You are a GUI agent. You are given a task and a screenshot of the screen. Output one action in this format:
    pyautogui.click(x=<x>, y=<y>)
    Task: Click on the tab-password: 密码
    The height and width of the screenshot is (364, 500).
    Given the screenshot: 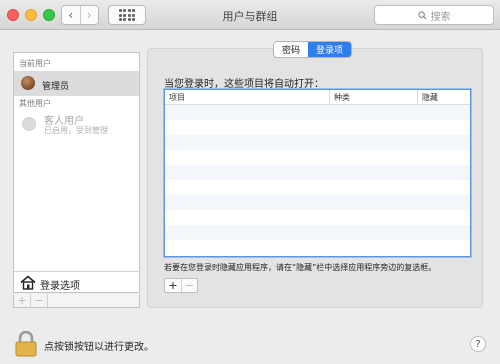 What is the action you would take?
    pyautogui.click(x=291, y=49)
    